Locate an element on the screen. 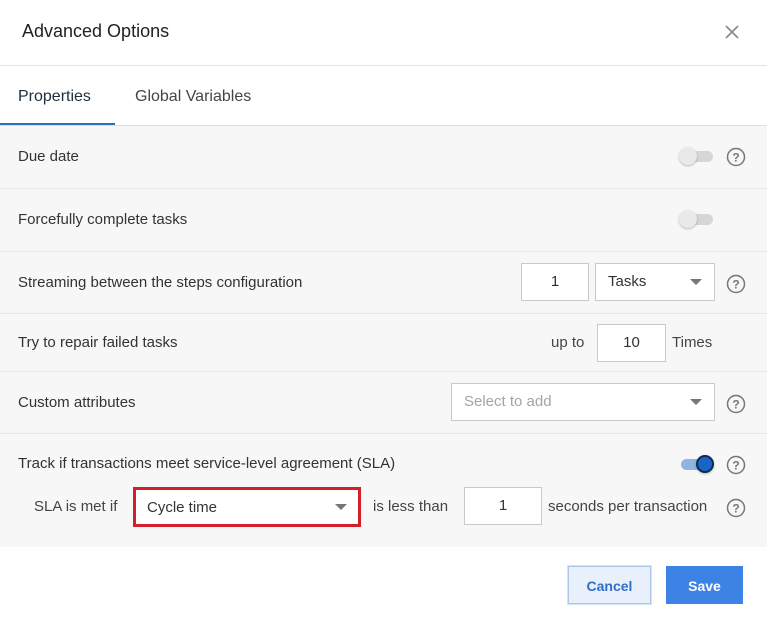  tab-bar: Properties Global Variables is located at coordinates (383, 96).